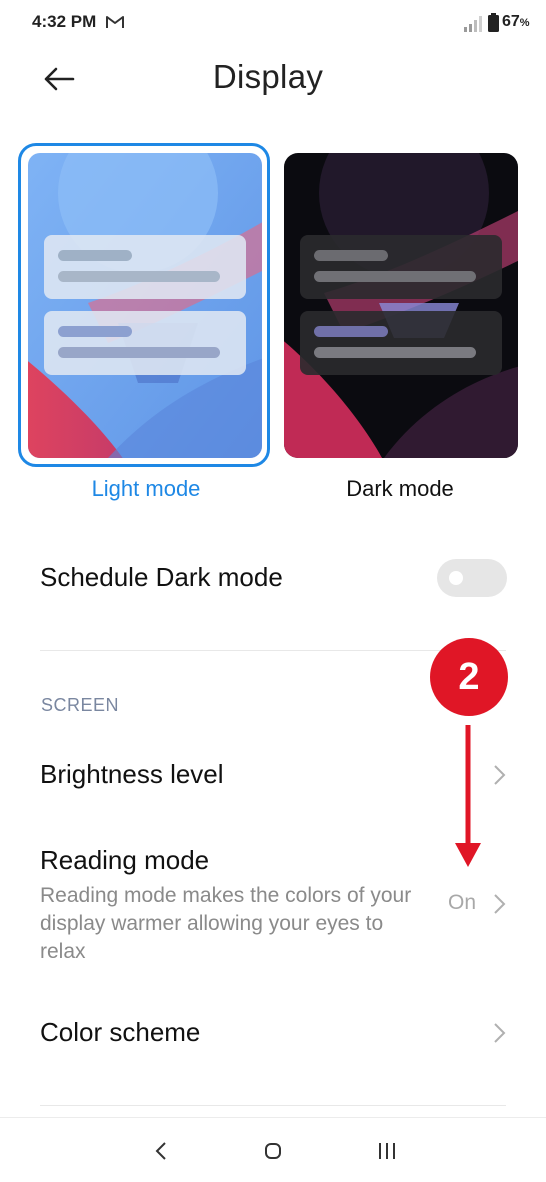  What do you see at coordinates (80, 705) in the screenshot?
I see `section-header-screen: SCREEN` at bounding box center [80, 705].